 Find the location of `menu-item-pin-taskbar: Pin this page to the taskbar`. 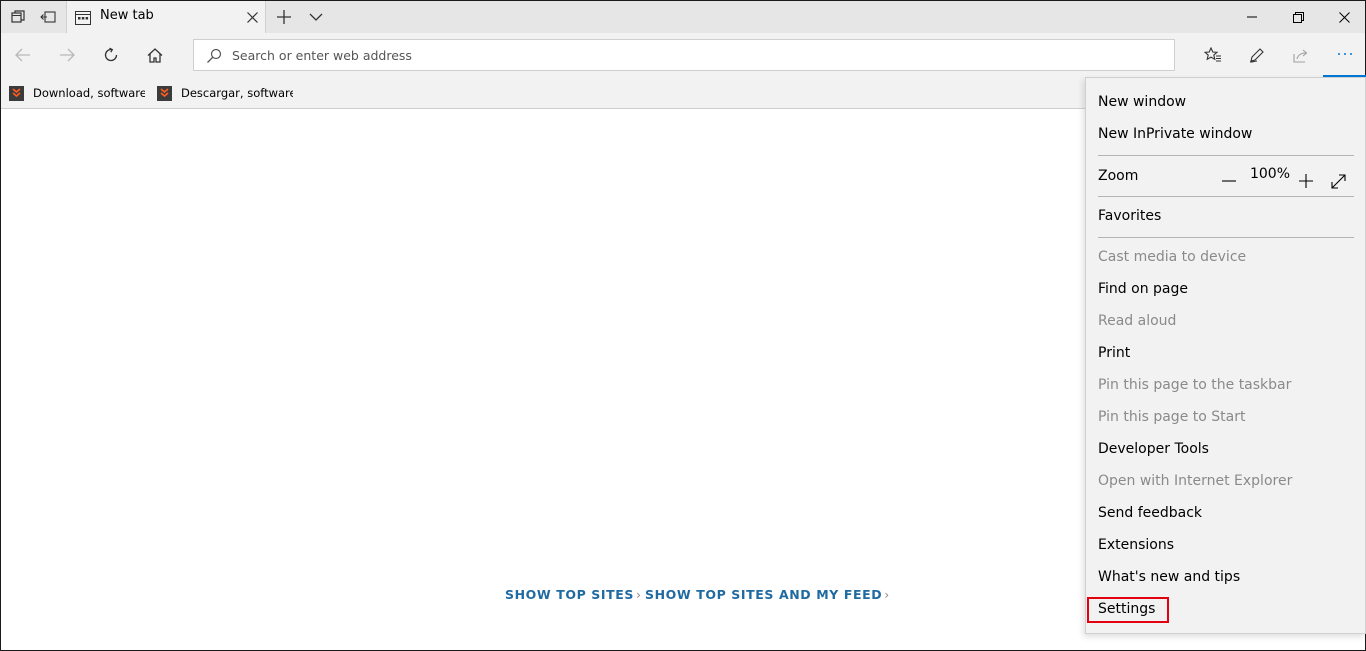

menu-item-pin-taskbar: Pin this page to the taskbar is located at coordinates (1195, 385).